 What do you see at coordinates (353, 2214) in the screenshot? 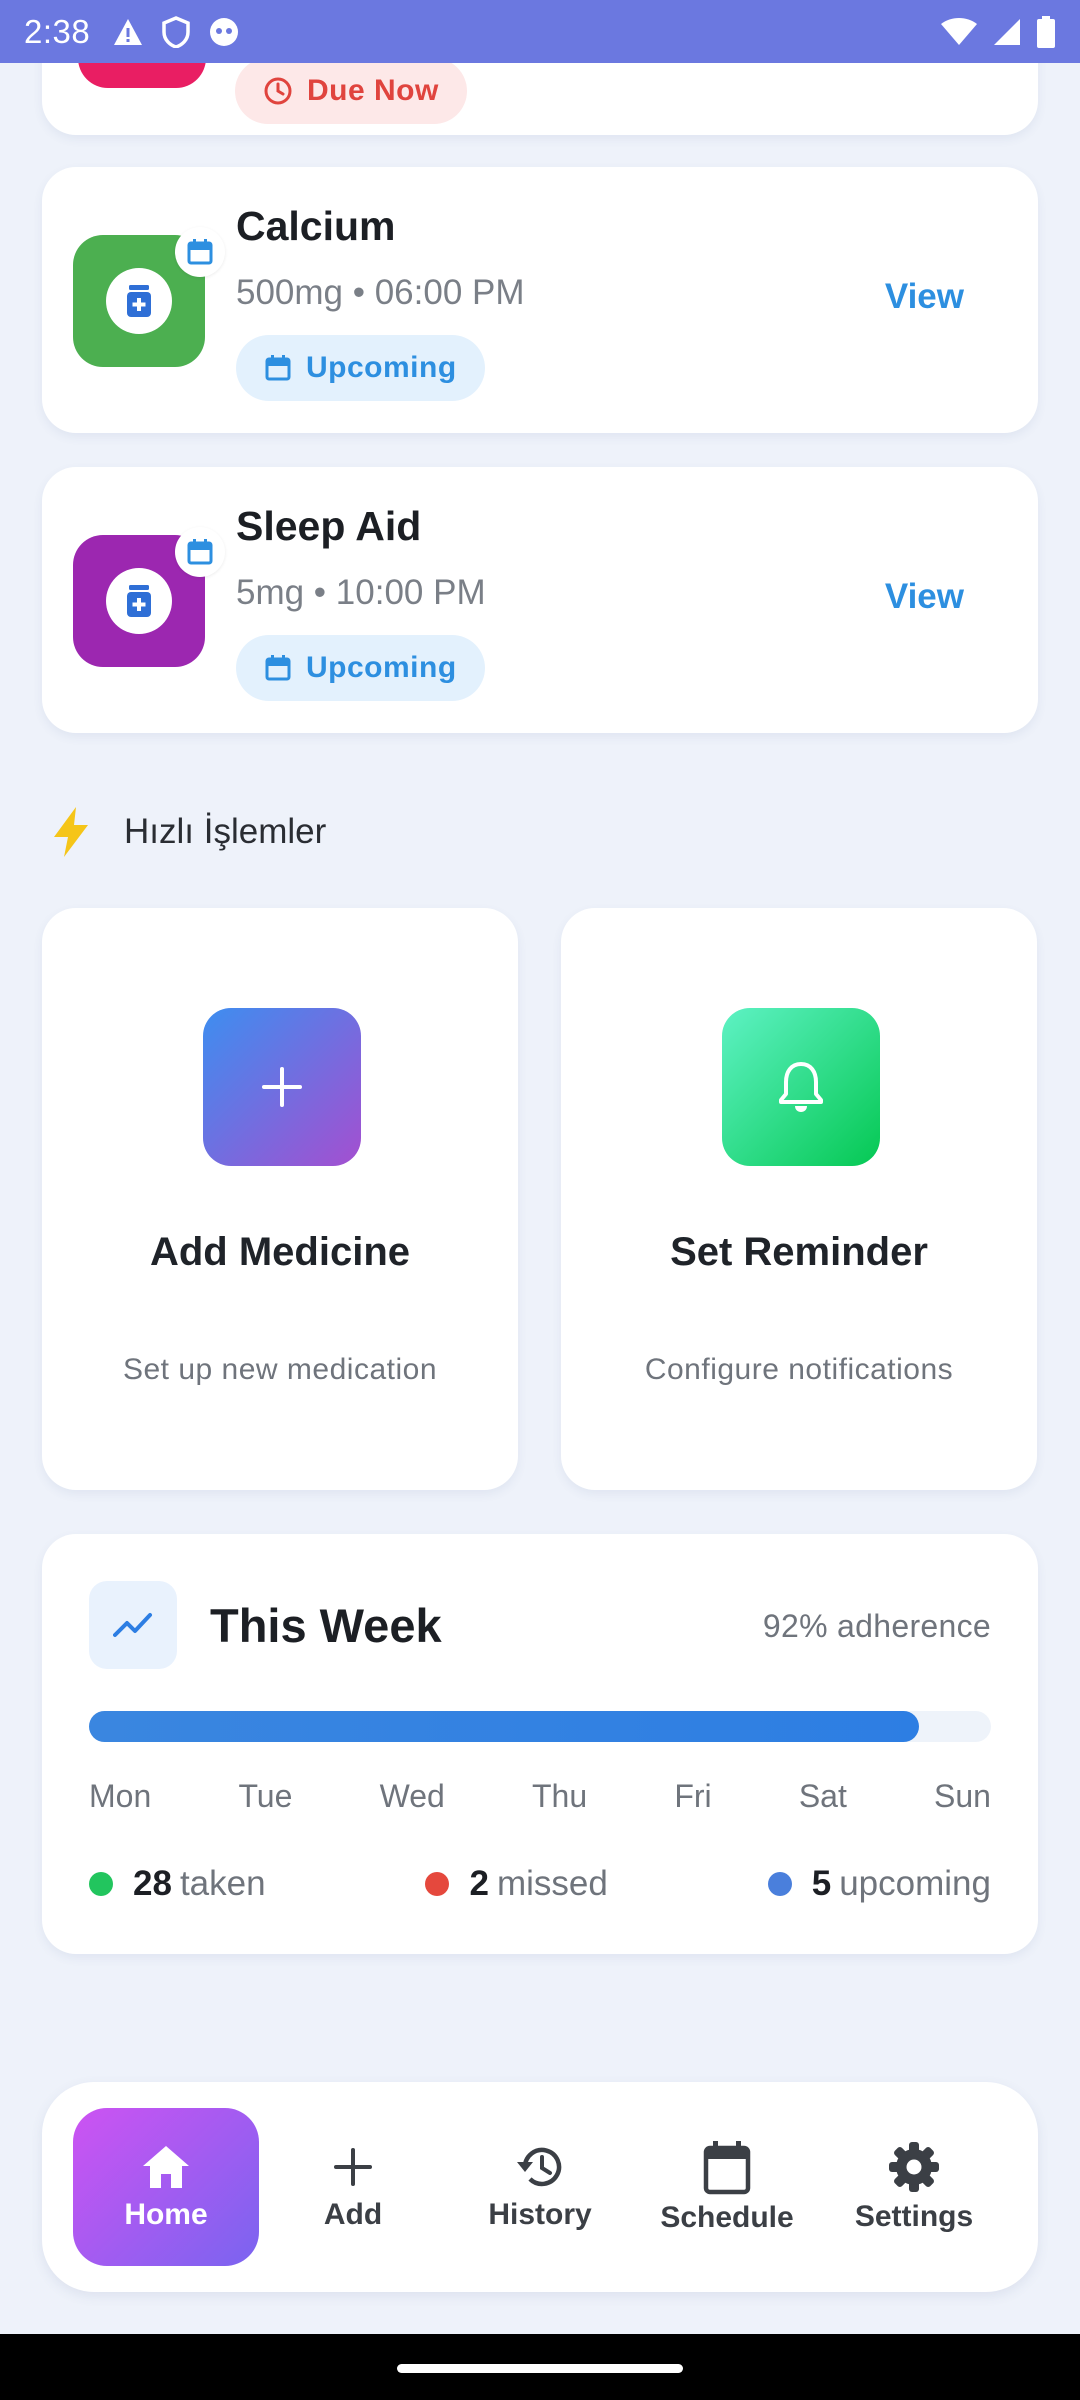
I see `nav-label: Add` at bounding box center [353, 2214].